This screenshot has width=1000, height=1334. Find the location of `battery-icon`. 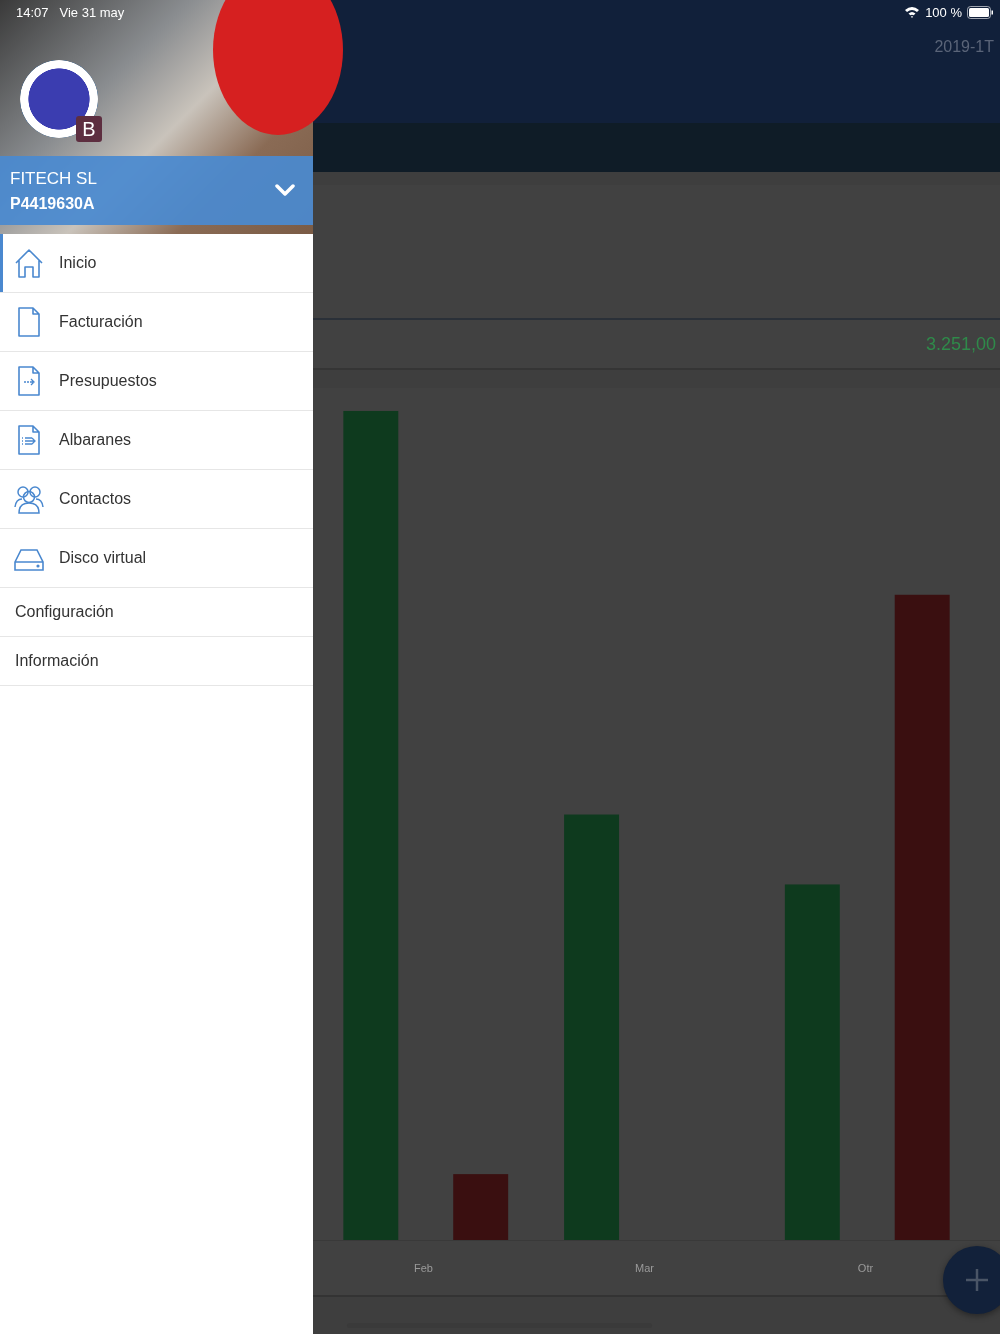

battery-icon is located at coordinates (980, 12).